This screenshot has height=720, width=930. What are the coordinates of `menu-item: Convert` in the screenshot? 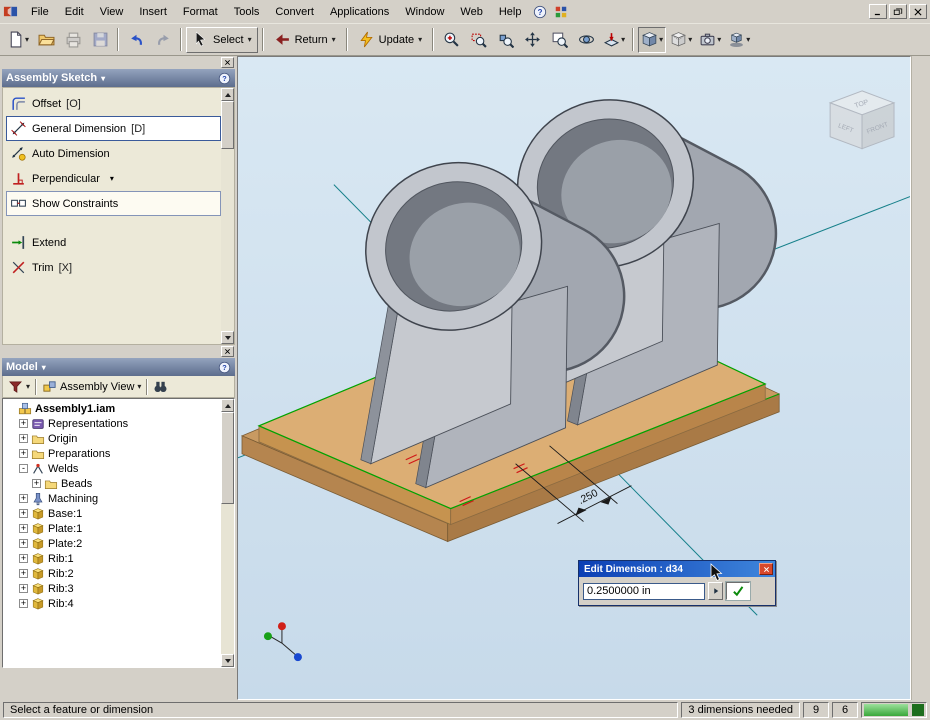 It's located at (294, 12).